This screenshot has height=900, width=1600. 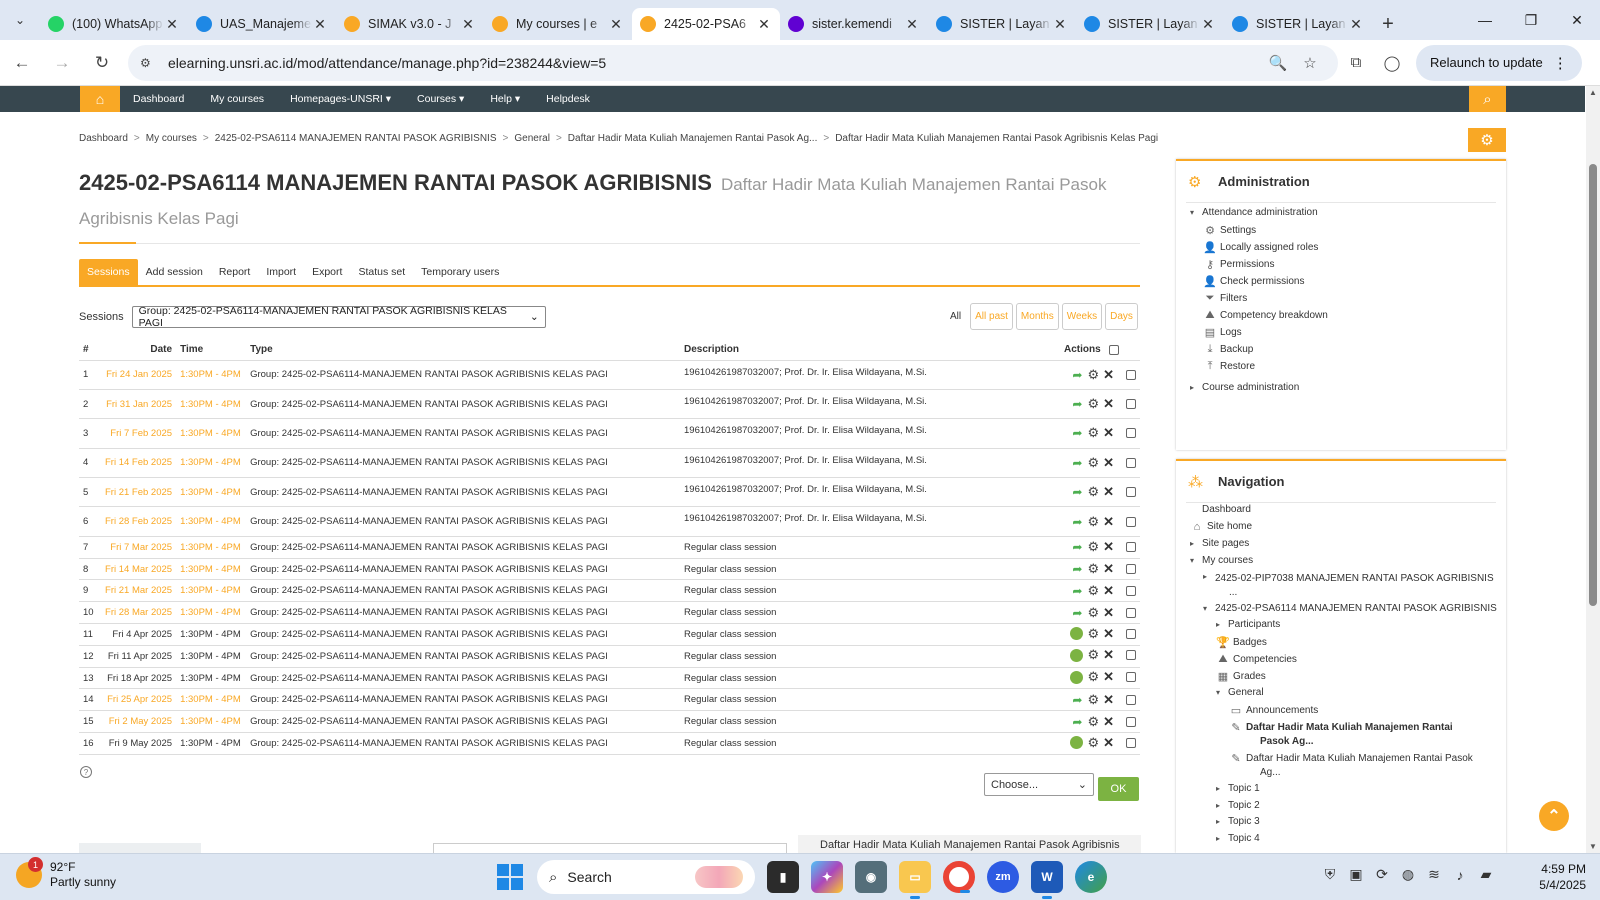 I want to click on tab-import: Import, so click(x=281, y=272).